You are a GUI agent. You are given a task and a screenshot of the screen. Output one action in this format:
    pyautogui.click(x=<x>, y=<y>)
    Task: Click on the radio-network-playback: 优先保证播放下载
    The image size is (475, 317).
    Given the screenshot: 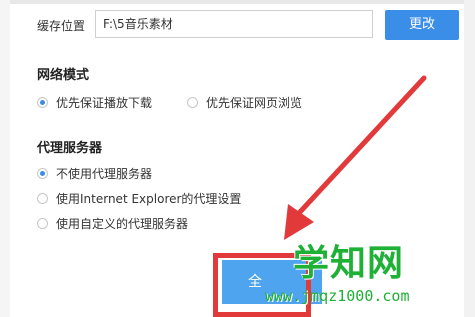 What is the action you would take?
    pyautogui.click(x=94, y=102)
    